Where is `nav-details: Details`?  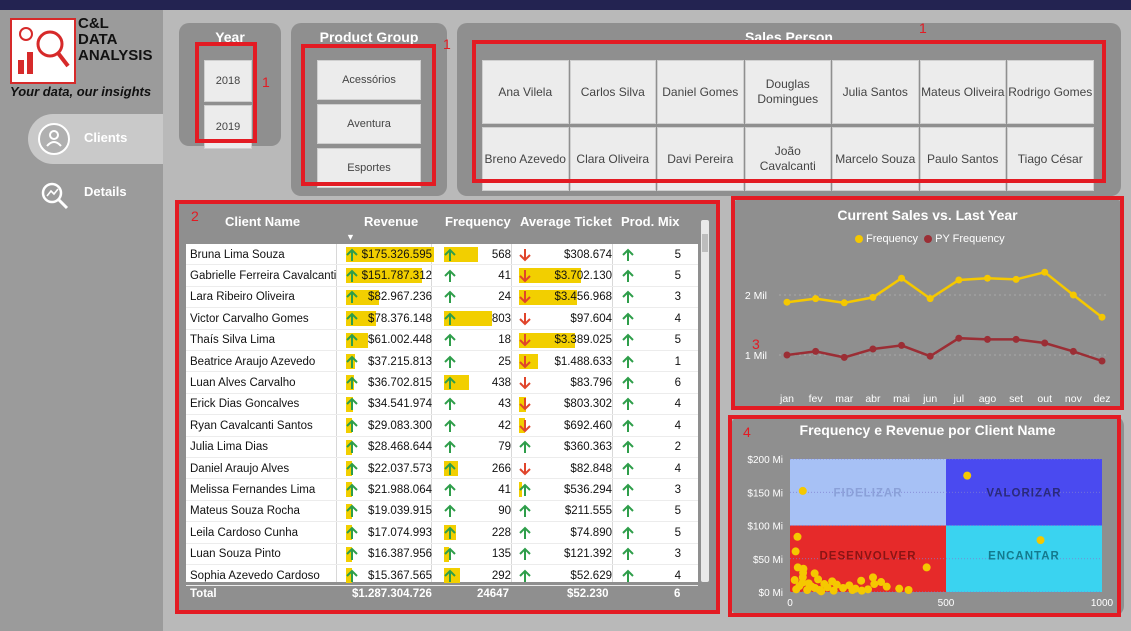 nav-details: Details is located at coordinates (95, 192).